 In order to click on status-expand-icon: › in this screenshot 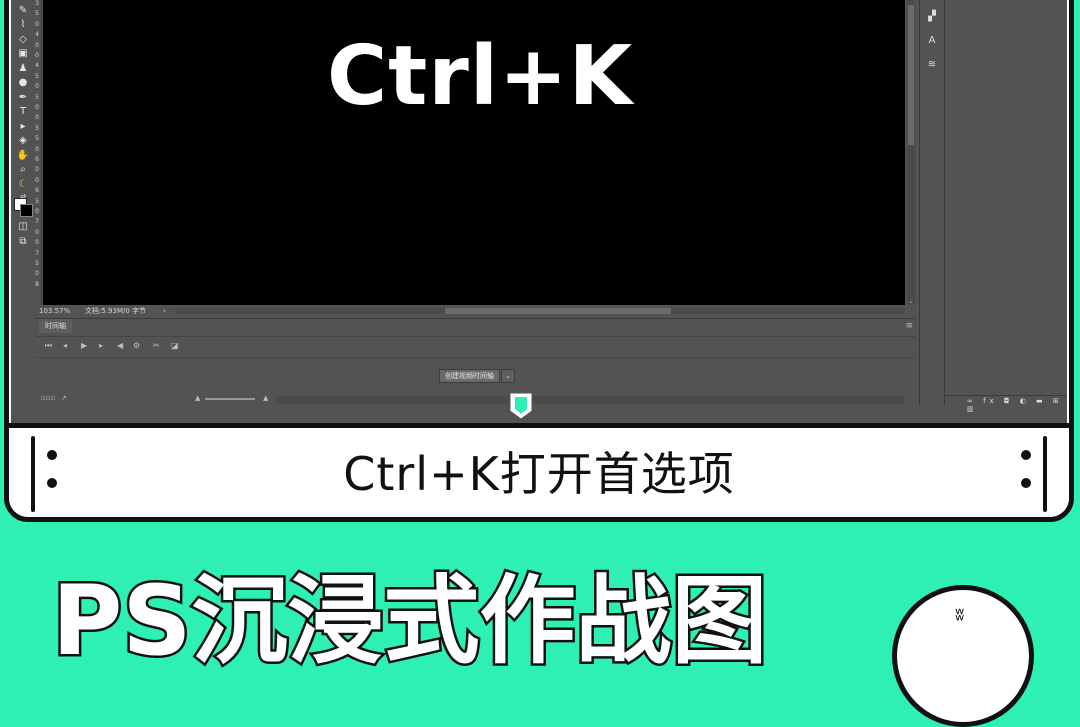, I will do `click(164, 311)`.